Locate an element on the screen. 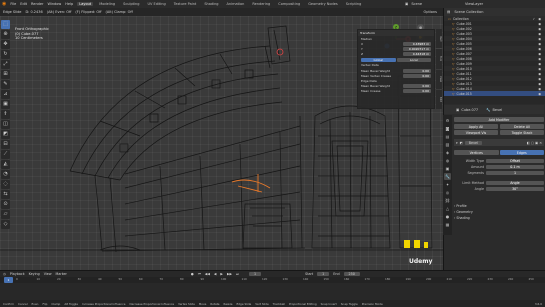 The image size is (545, 307). output-props-icon: ▤ is located at coordinates (447, 136).